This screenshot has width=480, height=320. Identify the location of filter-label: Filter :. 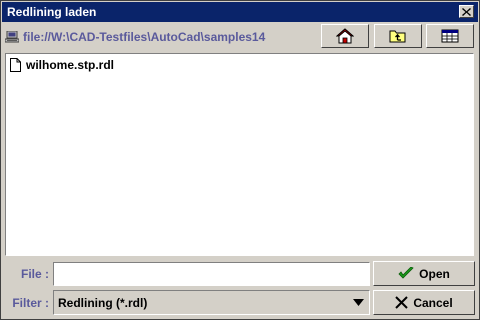
(30, 303).